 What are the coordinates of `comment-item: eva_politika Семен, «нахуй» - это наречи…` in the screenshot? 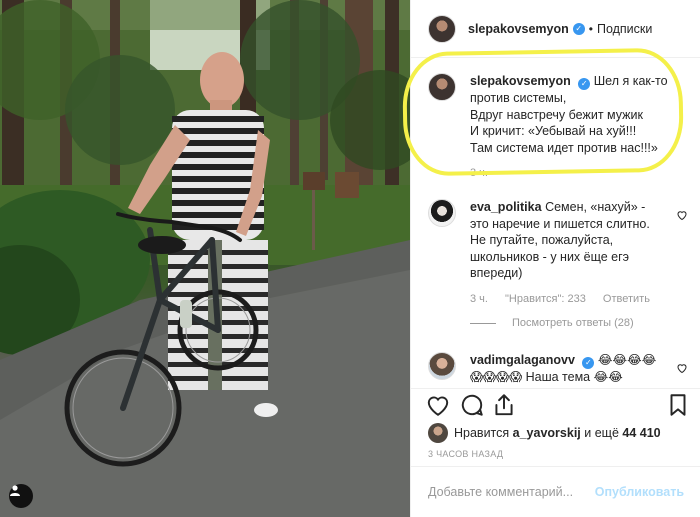 It's located at (562, 253).